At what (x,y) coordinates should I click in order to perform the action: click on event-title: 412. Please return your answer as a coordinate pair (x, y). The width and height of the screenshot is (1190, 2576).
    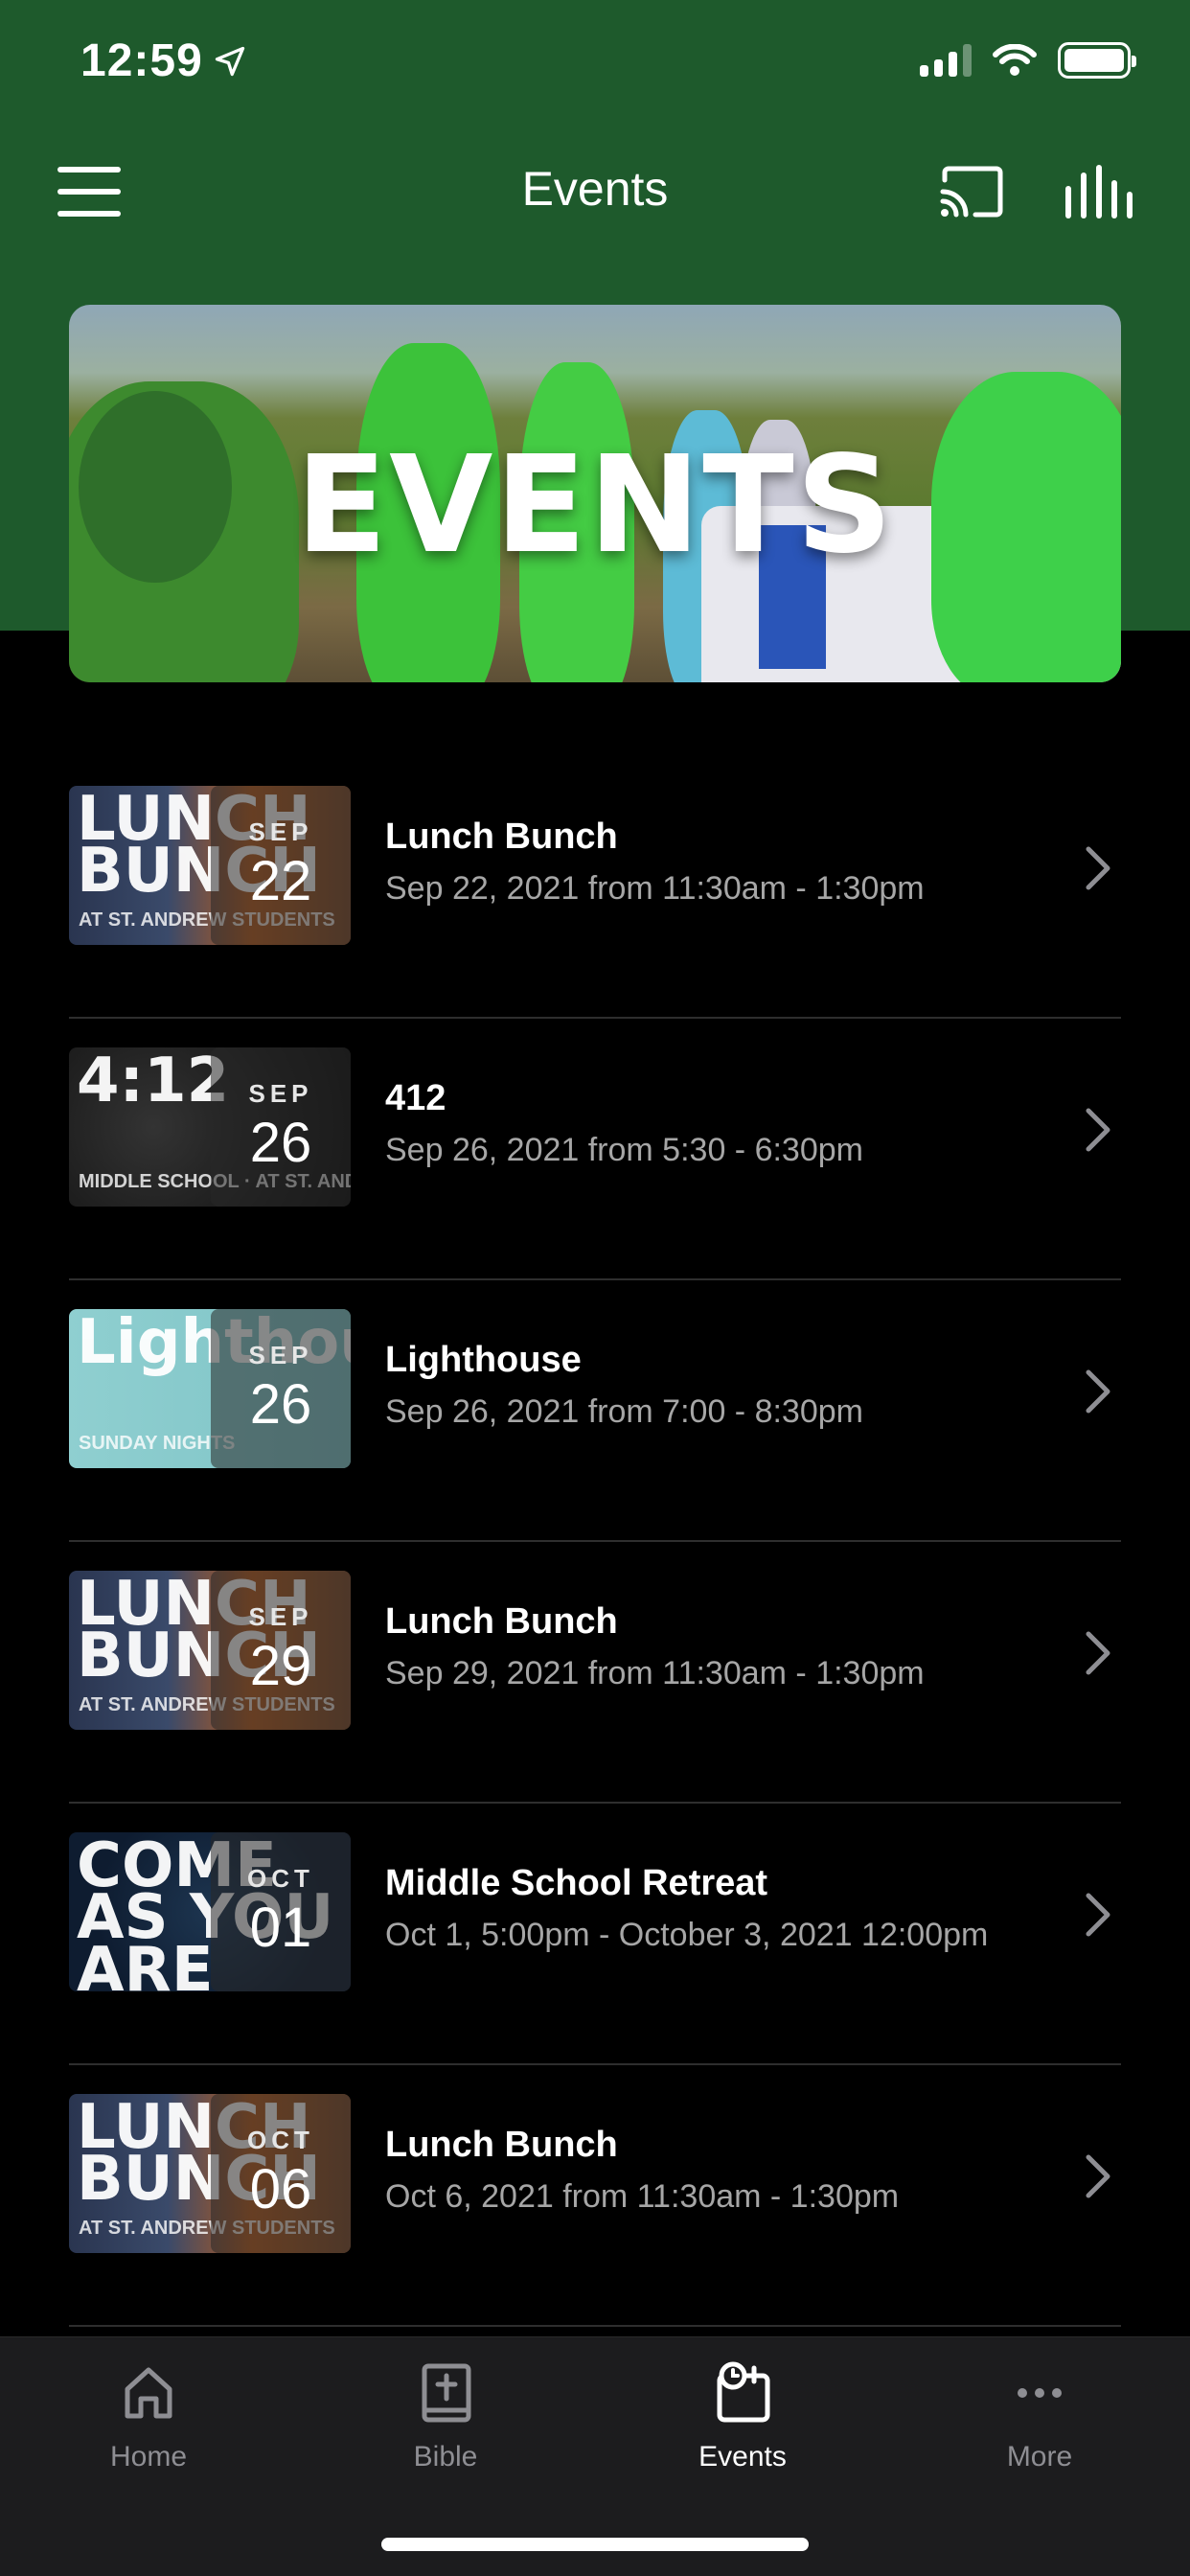
    Looking at the image, I should click on (416, 1098).